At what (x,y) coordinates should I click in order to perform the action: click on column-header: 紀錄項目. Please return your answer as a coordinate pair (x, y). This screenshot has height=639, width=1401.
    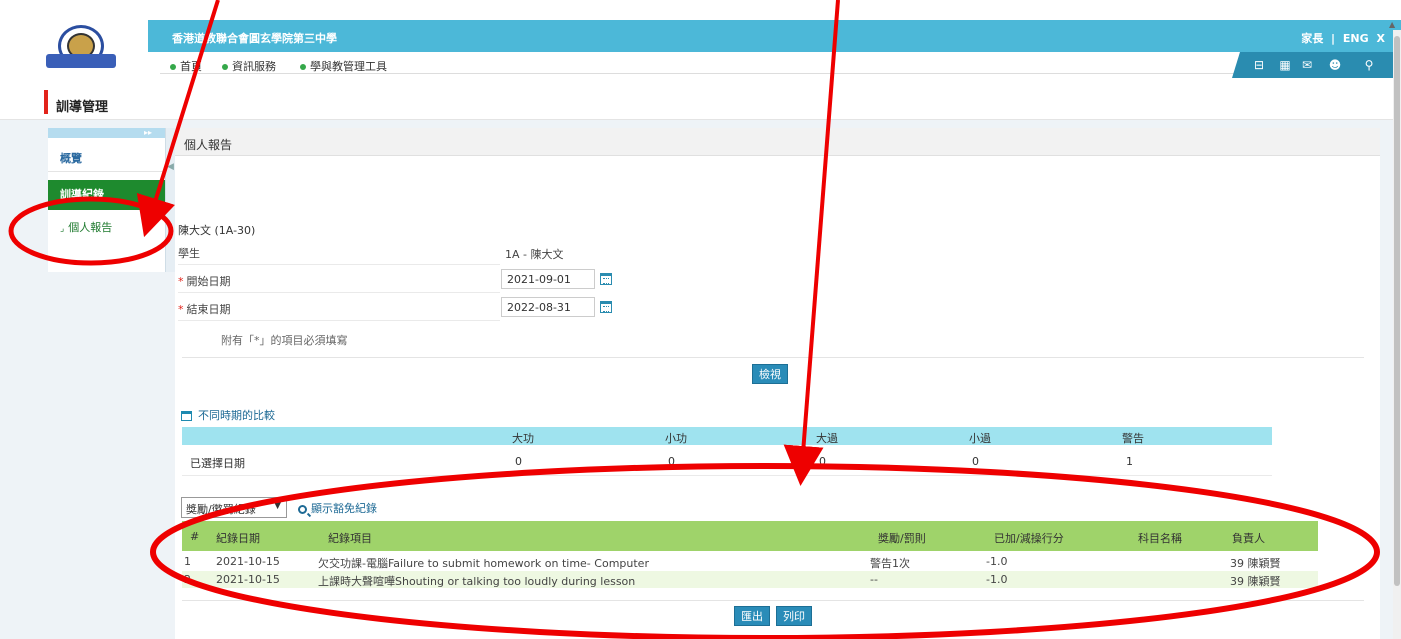
    Looking at the image, I should click on (350, 538).